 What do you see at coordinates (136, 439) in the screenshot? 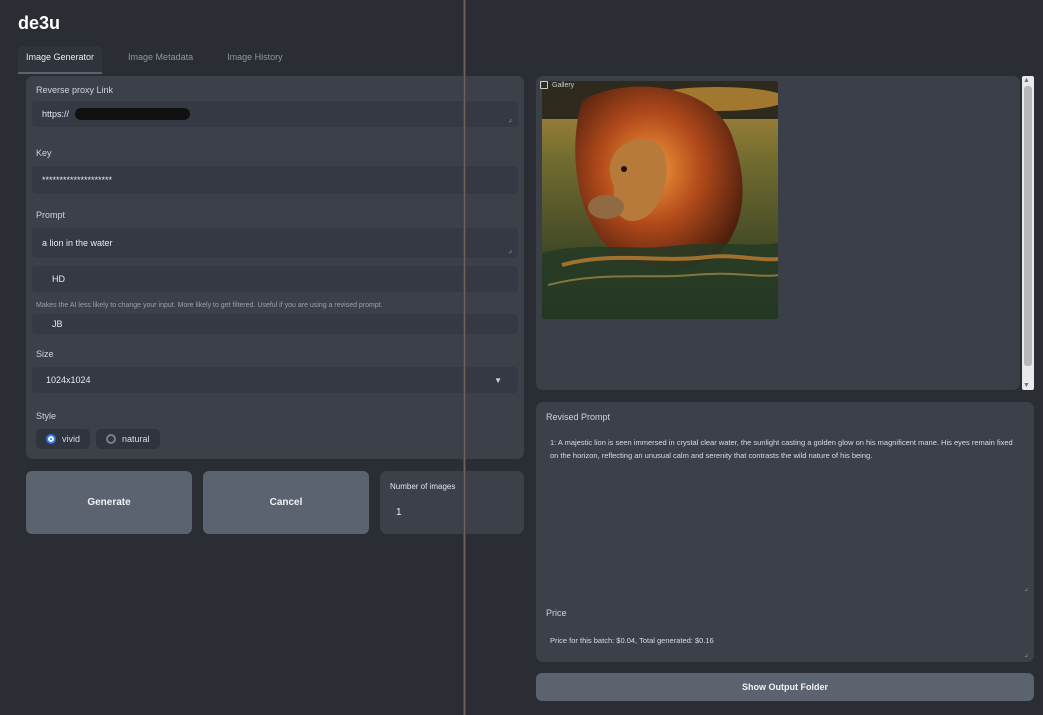
I see `style-option-label: natural` at bounding box center [136, 439].